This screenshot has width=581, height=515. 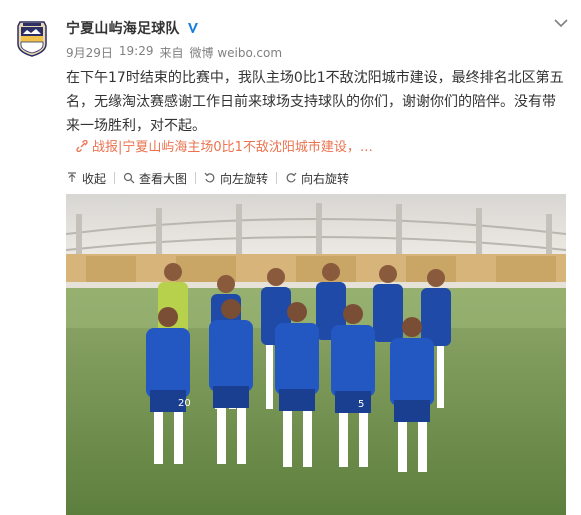 What do you see at coordinates (123, 28) in the screenshot?
I see `account-name: 宁夏山屿海足球队` at bounding box center [123, 28].